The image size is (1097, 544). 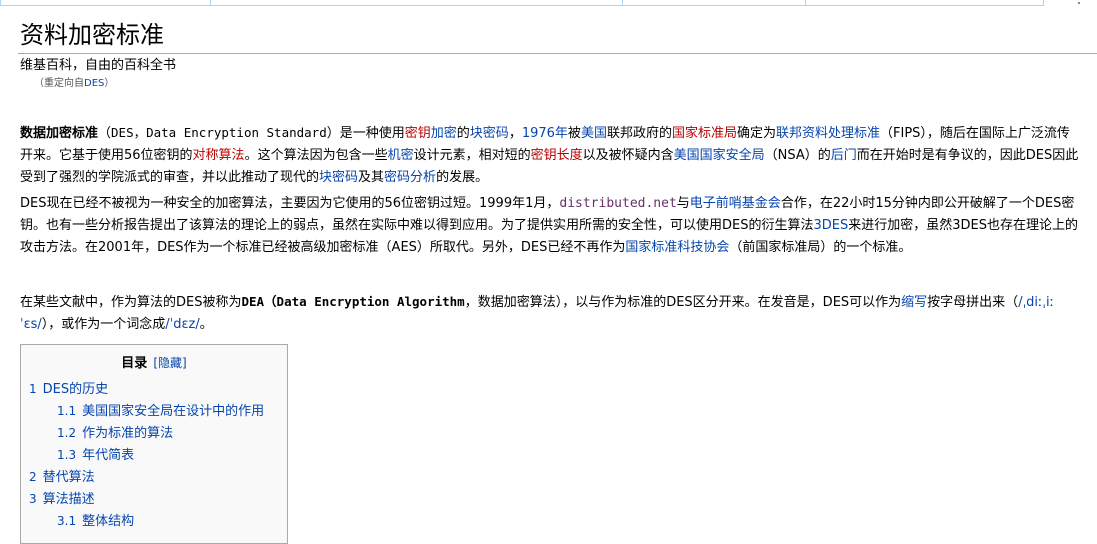 I want to click on link-distributed-net: distributed.net, so click(x=617, y=203).